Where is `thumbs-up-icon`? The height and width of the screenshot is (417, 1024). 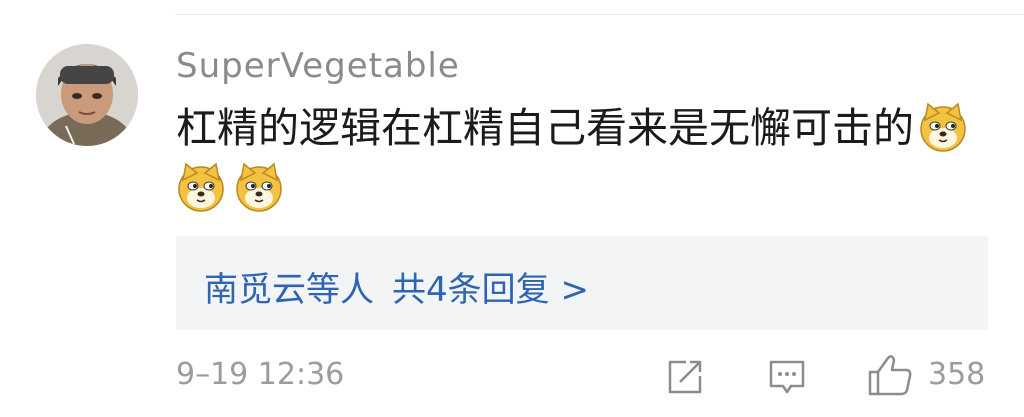 thumbs-up-icon is located at coordinates (890, 375).